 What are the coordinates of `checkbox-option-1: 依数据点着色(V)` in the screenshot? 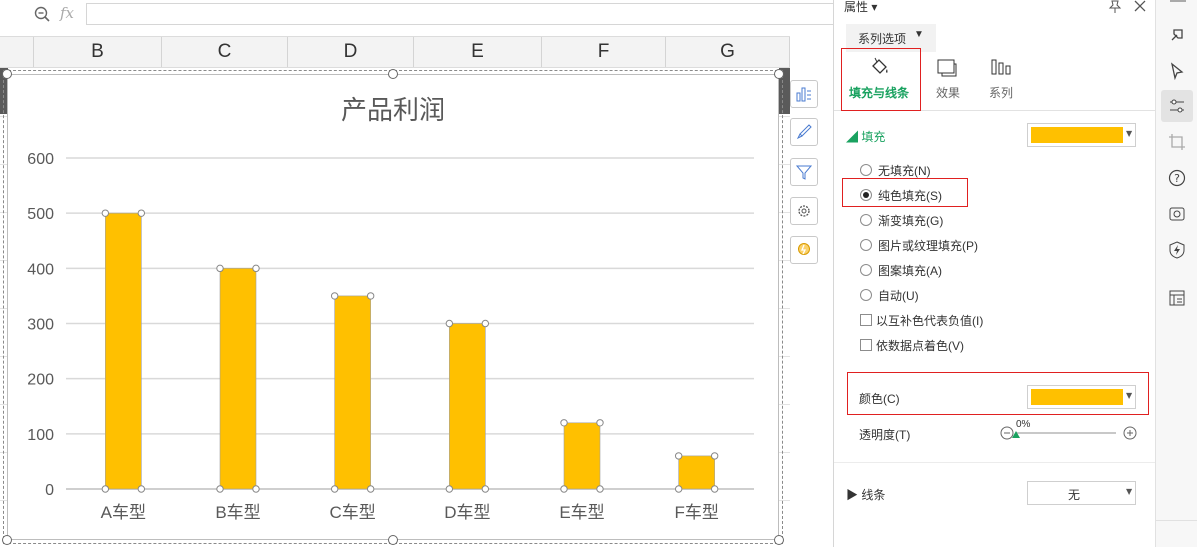 It's located at (938, 345).